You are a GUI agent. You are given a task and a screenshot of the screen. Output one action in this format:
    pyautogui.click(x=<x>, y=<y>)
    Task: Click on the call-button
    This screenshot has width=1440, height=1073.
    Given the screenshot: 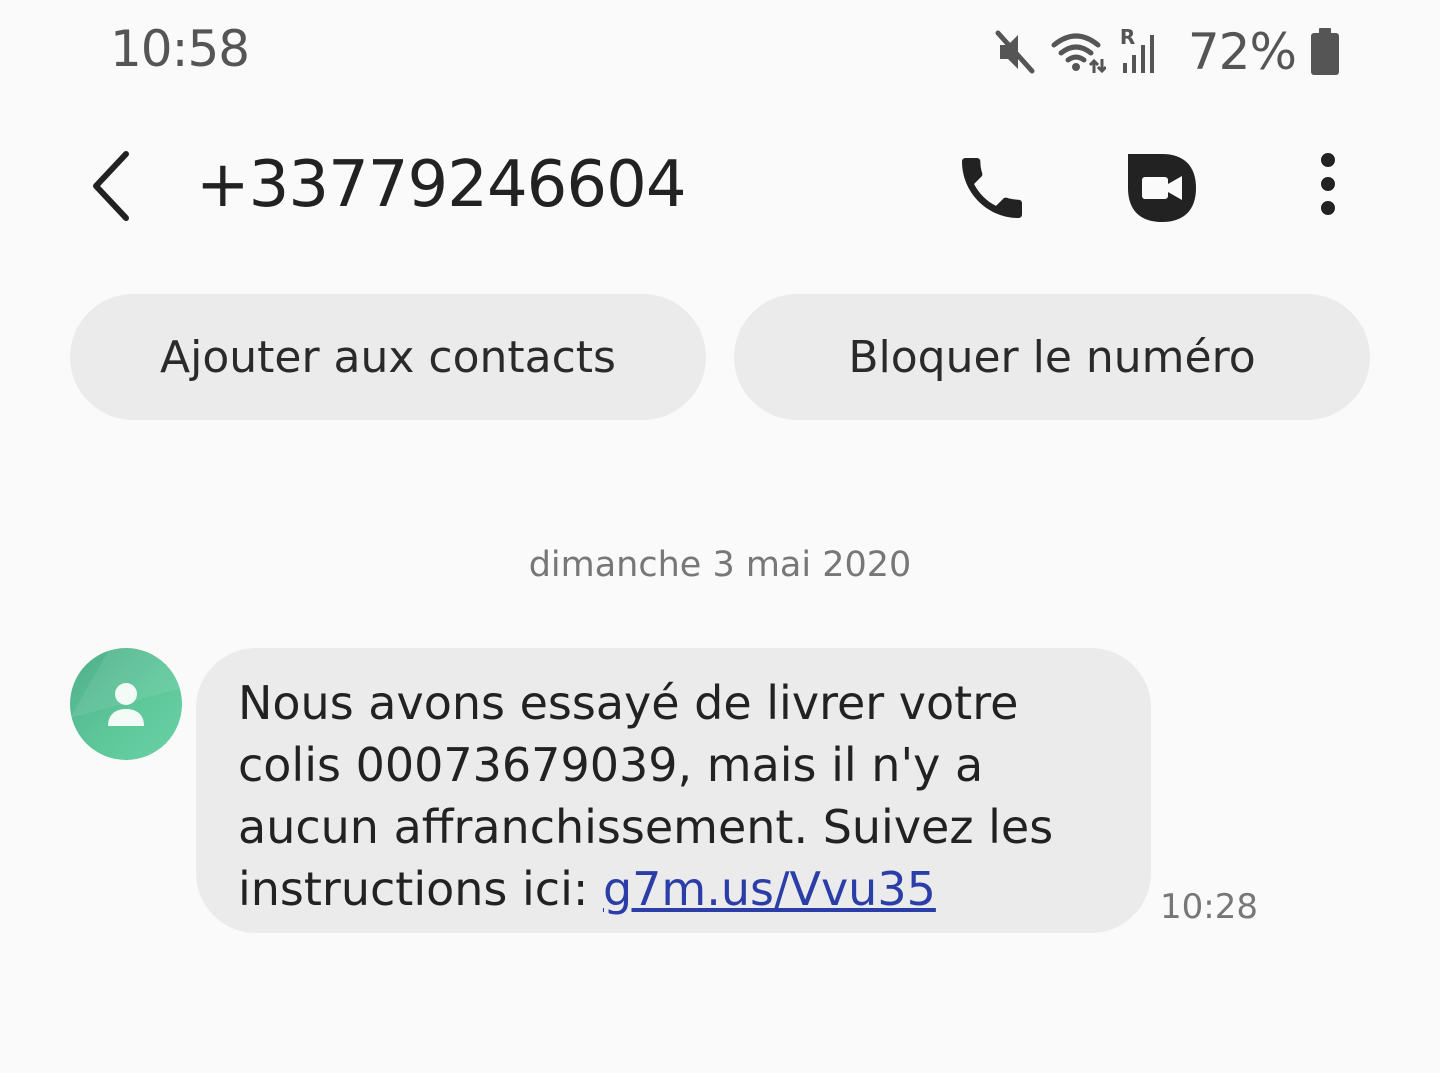 What is the action you would take?
    pyautogui.click(x=992, y=188)
    